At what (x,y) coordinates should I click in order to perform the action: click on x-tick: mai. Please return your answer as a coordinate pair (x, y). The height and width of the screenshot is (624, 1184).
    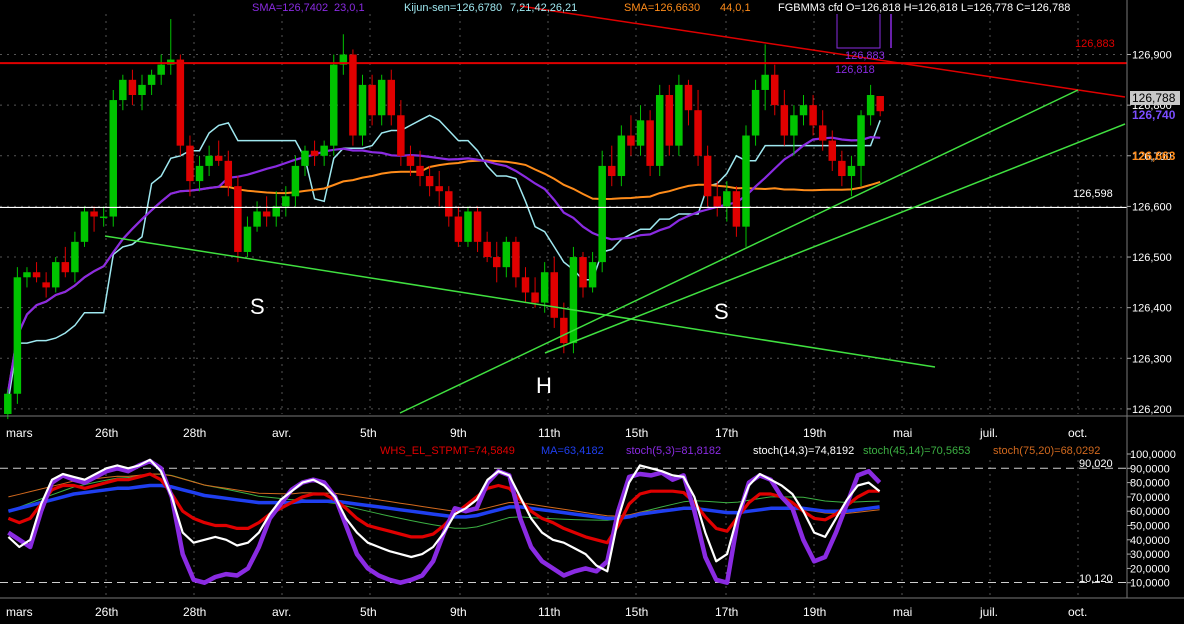
    Looking at the image, I should click on (902, 433).